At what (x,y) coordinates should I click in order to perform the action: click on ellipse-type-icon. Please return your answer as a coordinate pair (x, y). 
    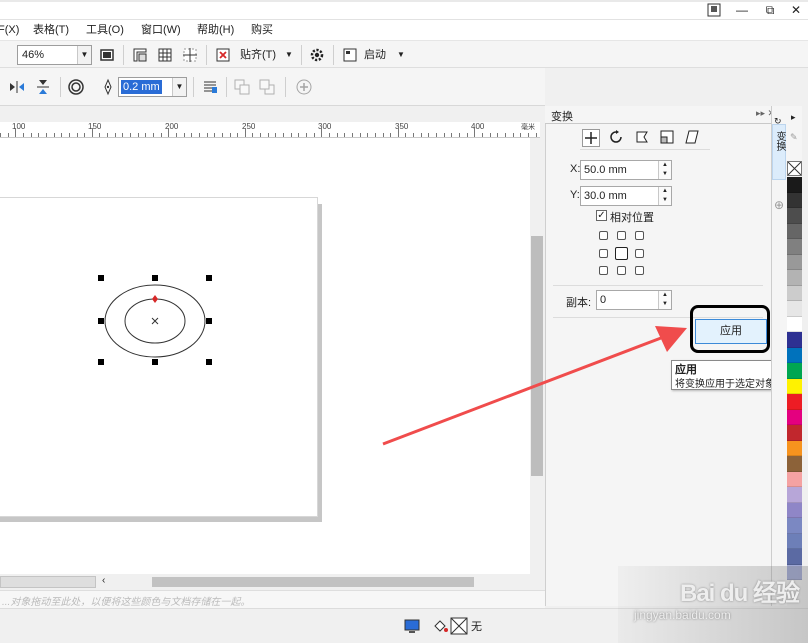
    Looking at the image, I should click on (76, 87).